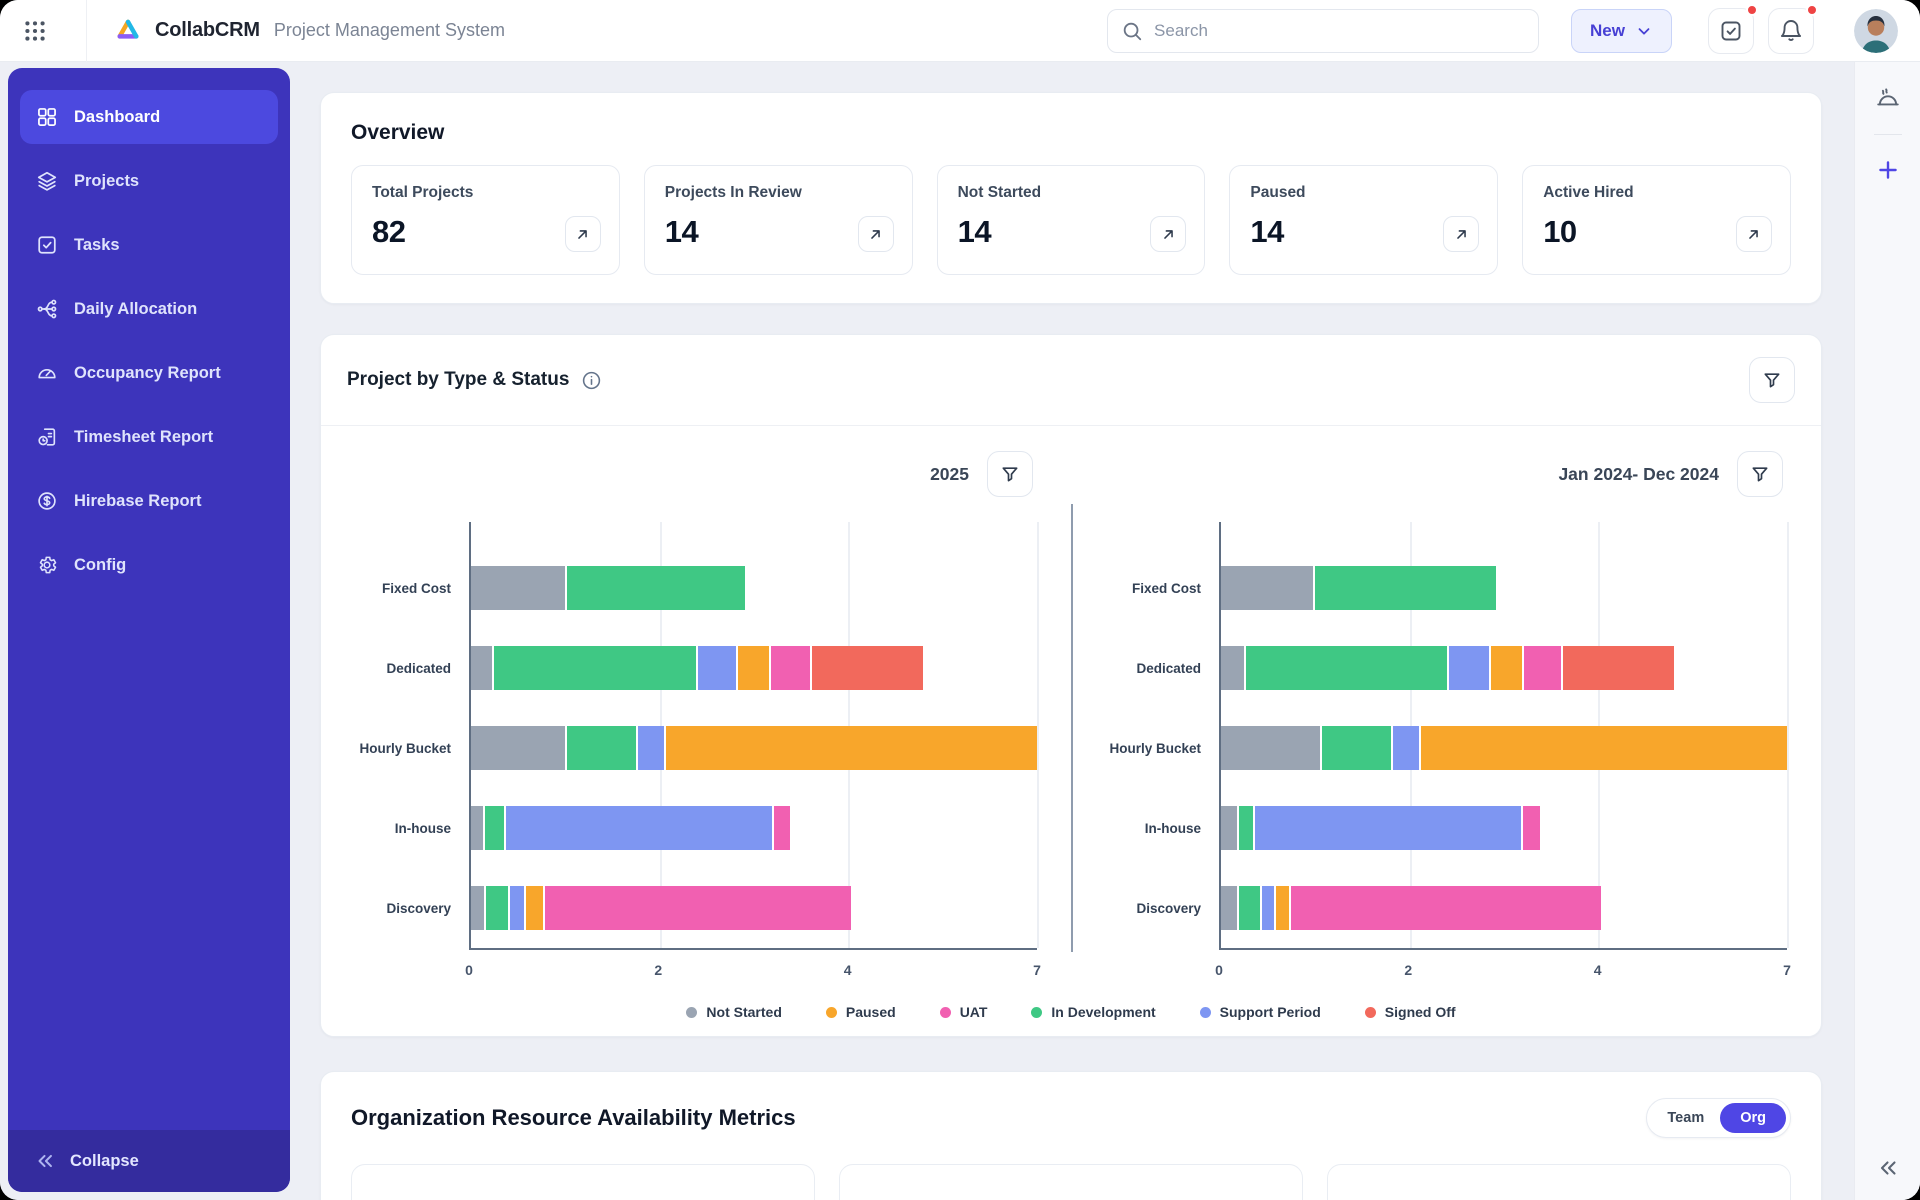 Image resolution: width=1920 pixels, height=1200 pixels. I want to click on sidebar-item-occupancy-report: Occupancy Report, so click(149, 373).